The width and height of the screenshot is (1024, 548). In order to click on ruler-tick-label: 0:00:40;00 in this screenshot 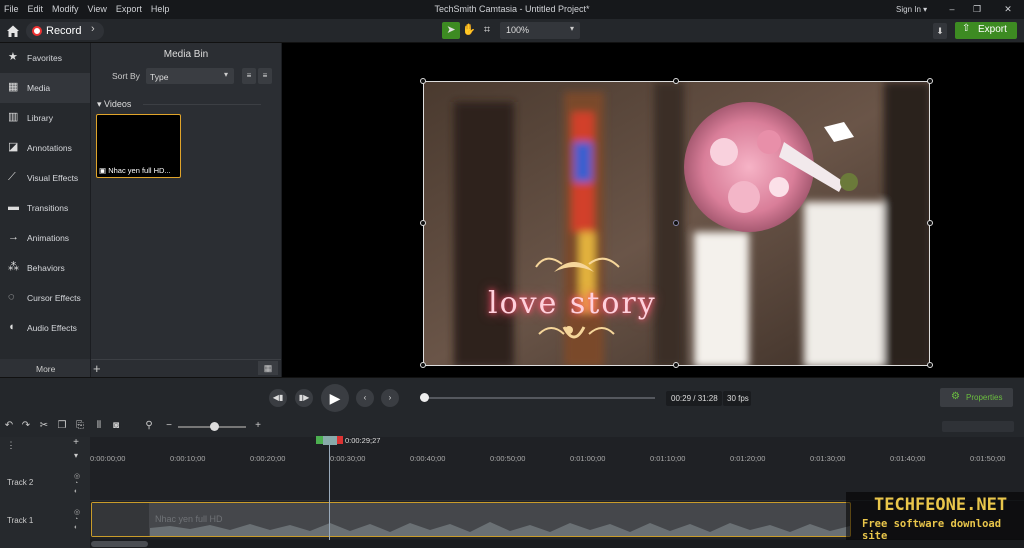, I will do `click(428, 458)`.